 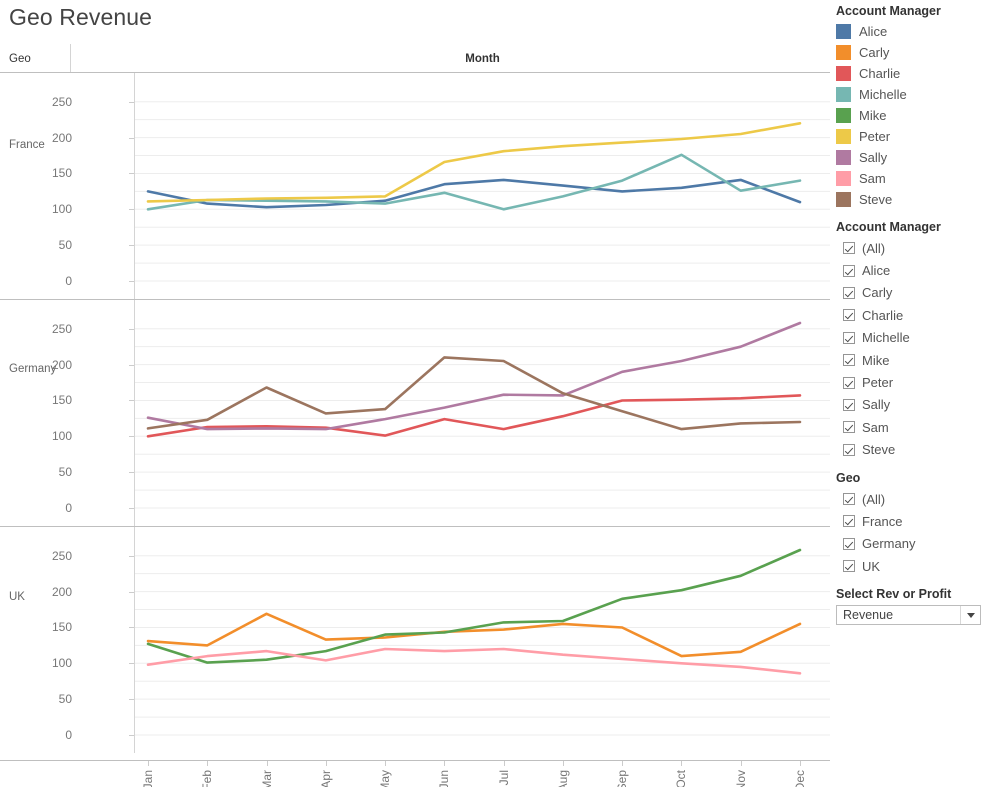 I want to click on x-axis-line, so click(x=415, y=760).